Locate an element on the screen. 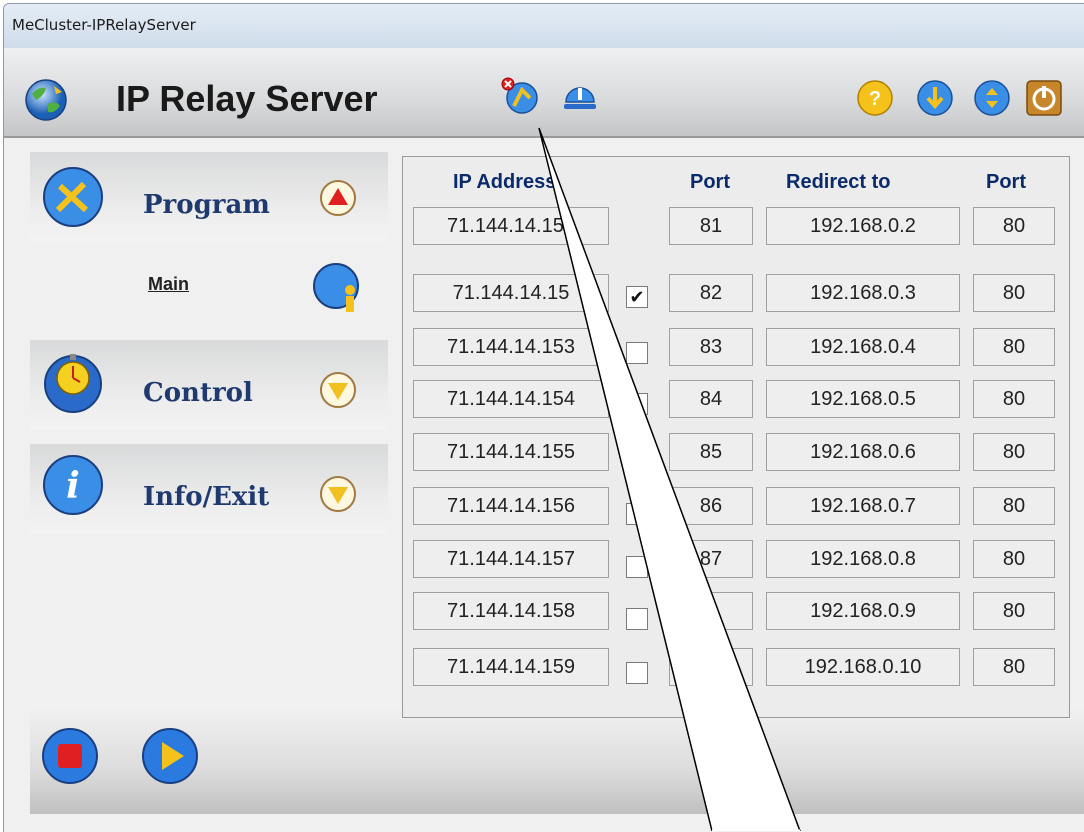 This screenshot has width=1084, height=832. ip-field: 71.144.14.154 is located at coordinates (511, 399).